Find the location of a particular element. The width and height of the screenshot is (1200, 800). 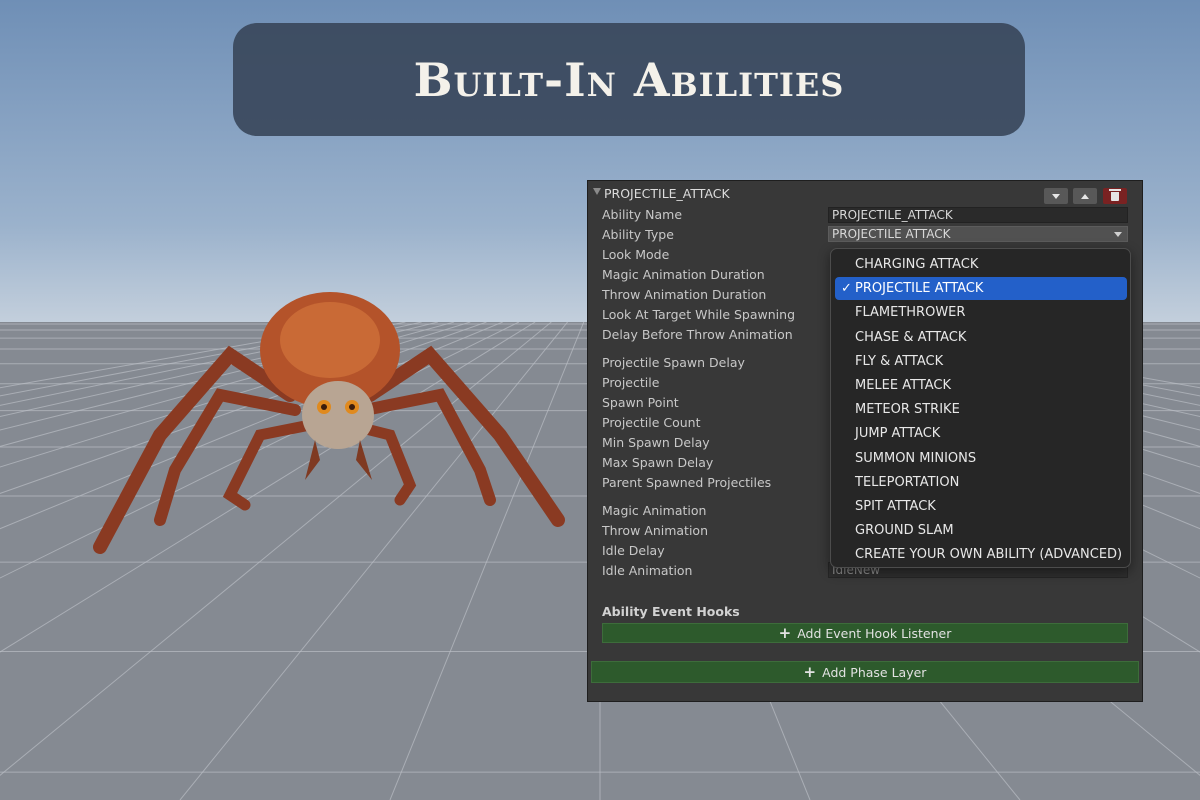

dropdown-option-label: MELEE ATTACK is located at coordinates (903, 385).